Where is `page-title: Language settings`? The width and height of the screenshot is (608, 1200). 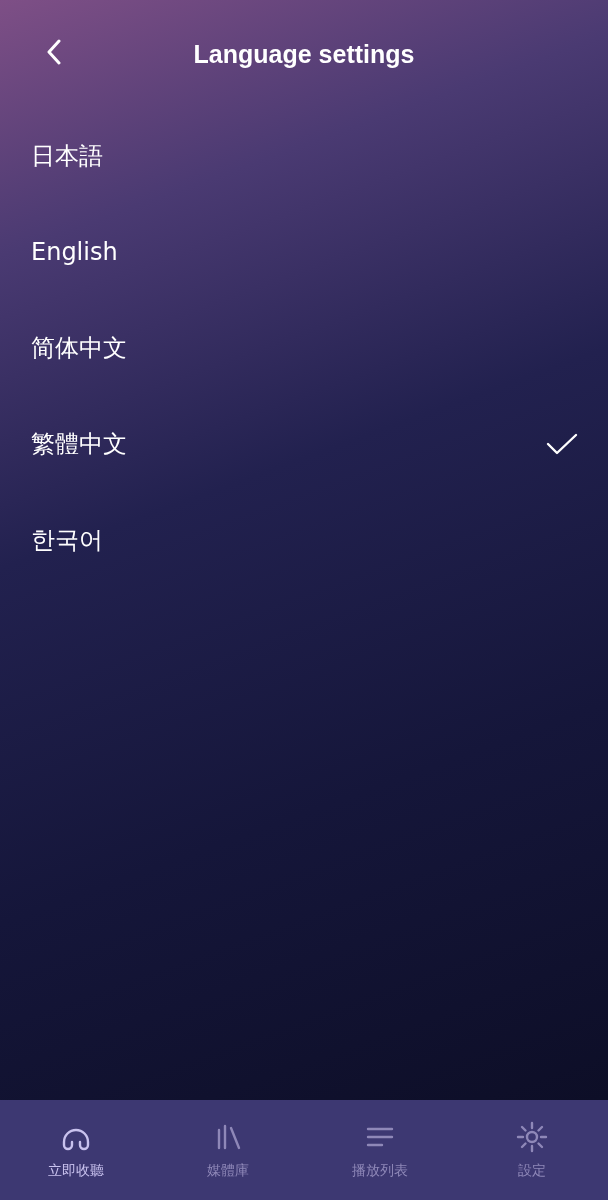 page-title: Language settings is located at coordinates (304, 54).